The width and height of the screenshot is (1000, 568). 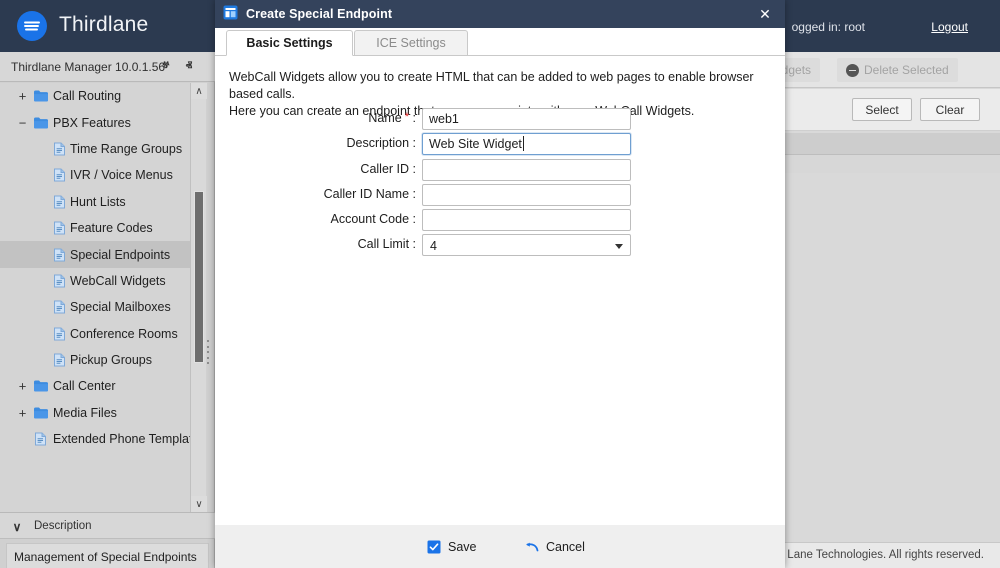 I want to click on undo-arrow-icon, so click(x=532, y=547).